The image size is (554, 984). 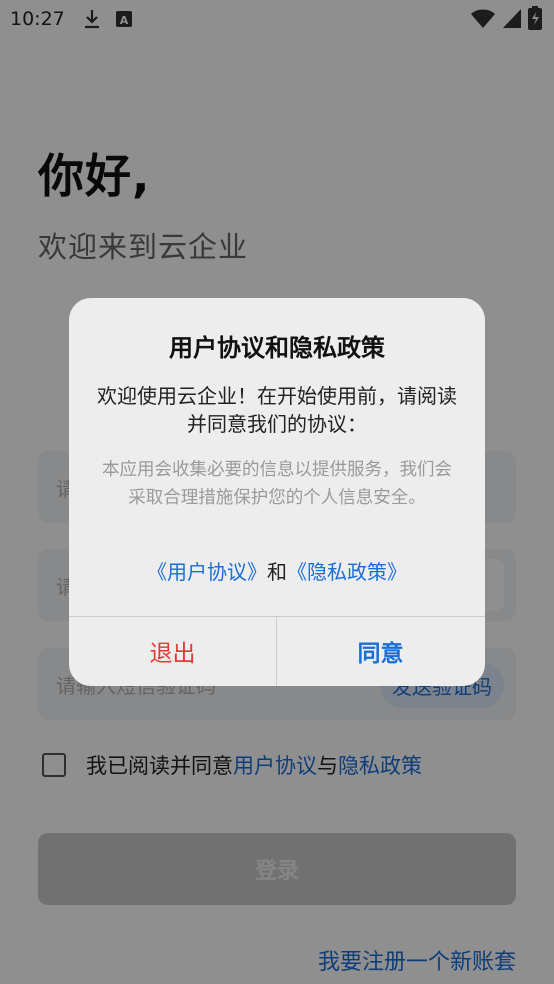 What do you see at coordinates (277, 484) in the screenshot?
I see `dialog-note: 本应用会收集必要的信息以提供服务，我们会采取合理措施保护您的个人信息安全。` at bounding box center [277, 484].